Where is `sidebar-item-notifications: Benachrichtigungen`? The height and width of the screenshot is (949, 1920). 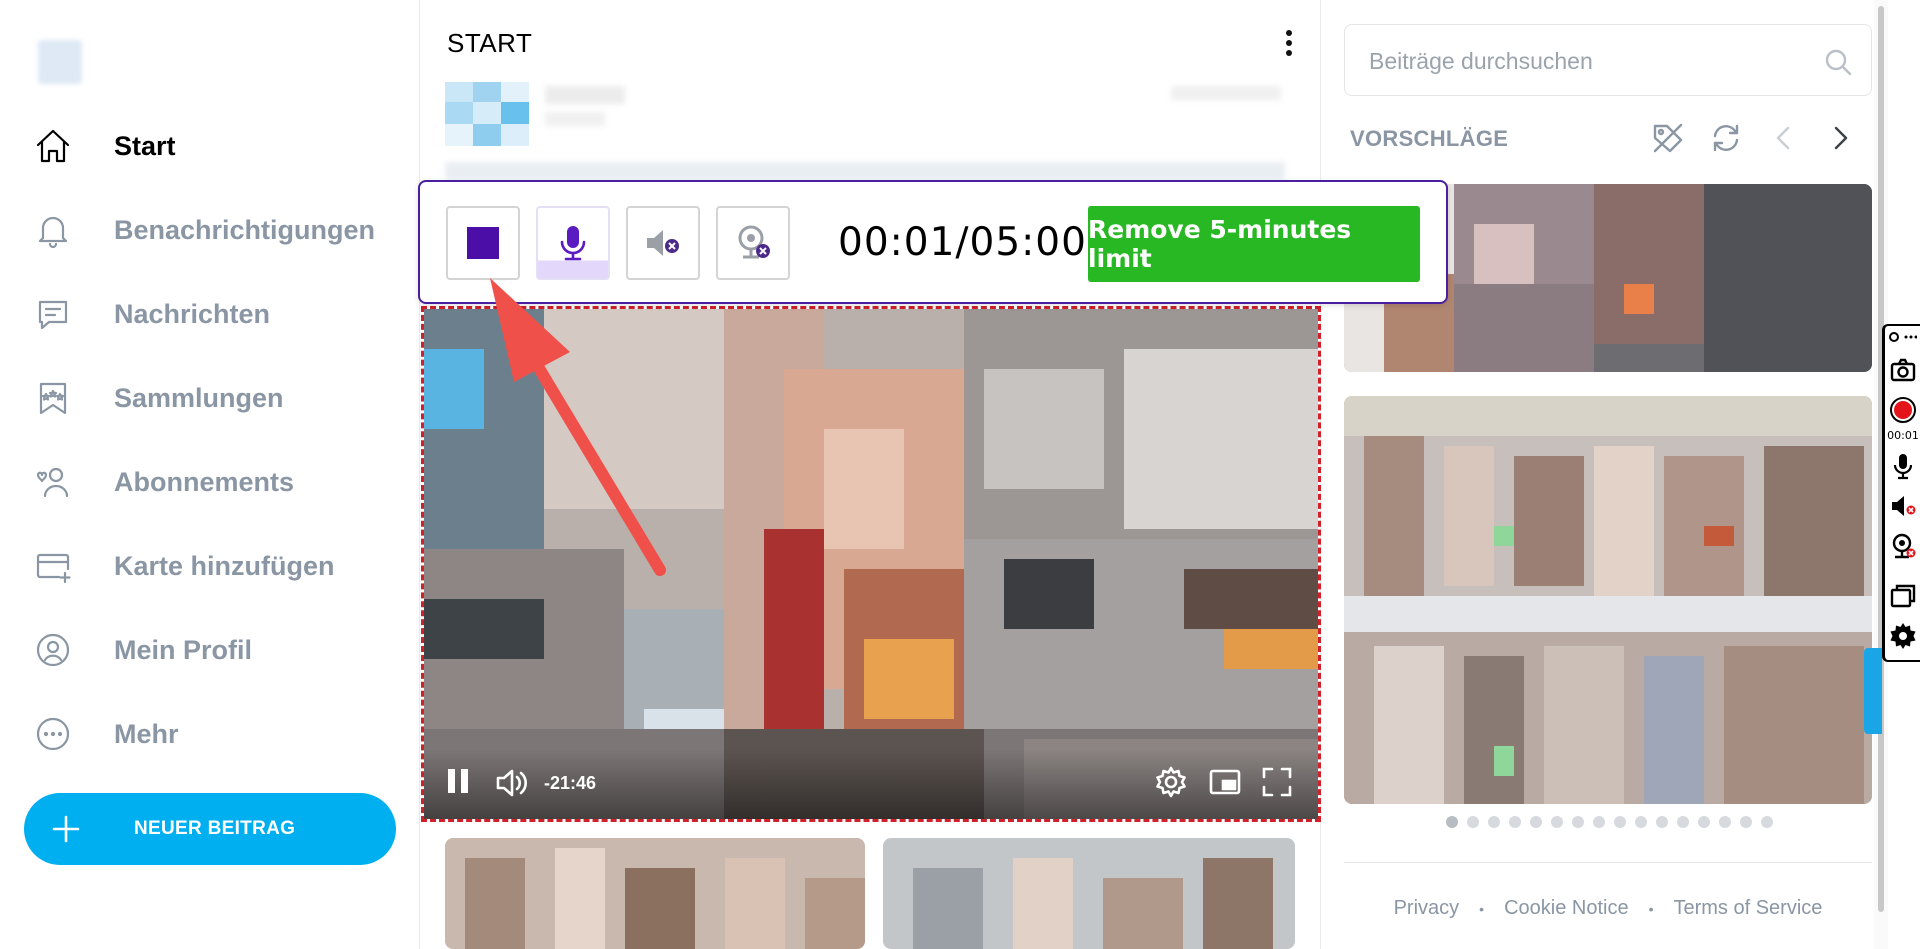
sidebar-item-notifications: Benachrichtigungen is located at coordinates (212, 230).